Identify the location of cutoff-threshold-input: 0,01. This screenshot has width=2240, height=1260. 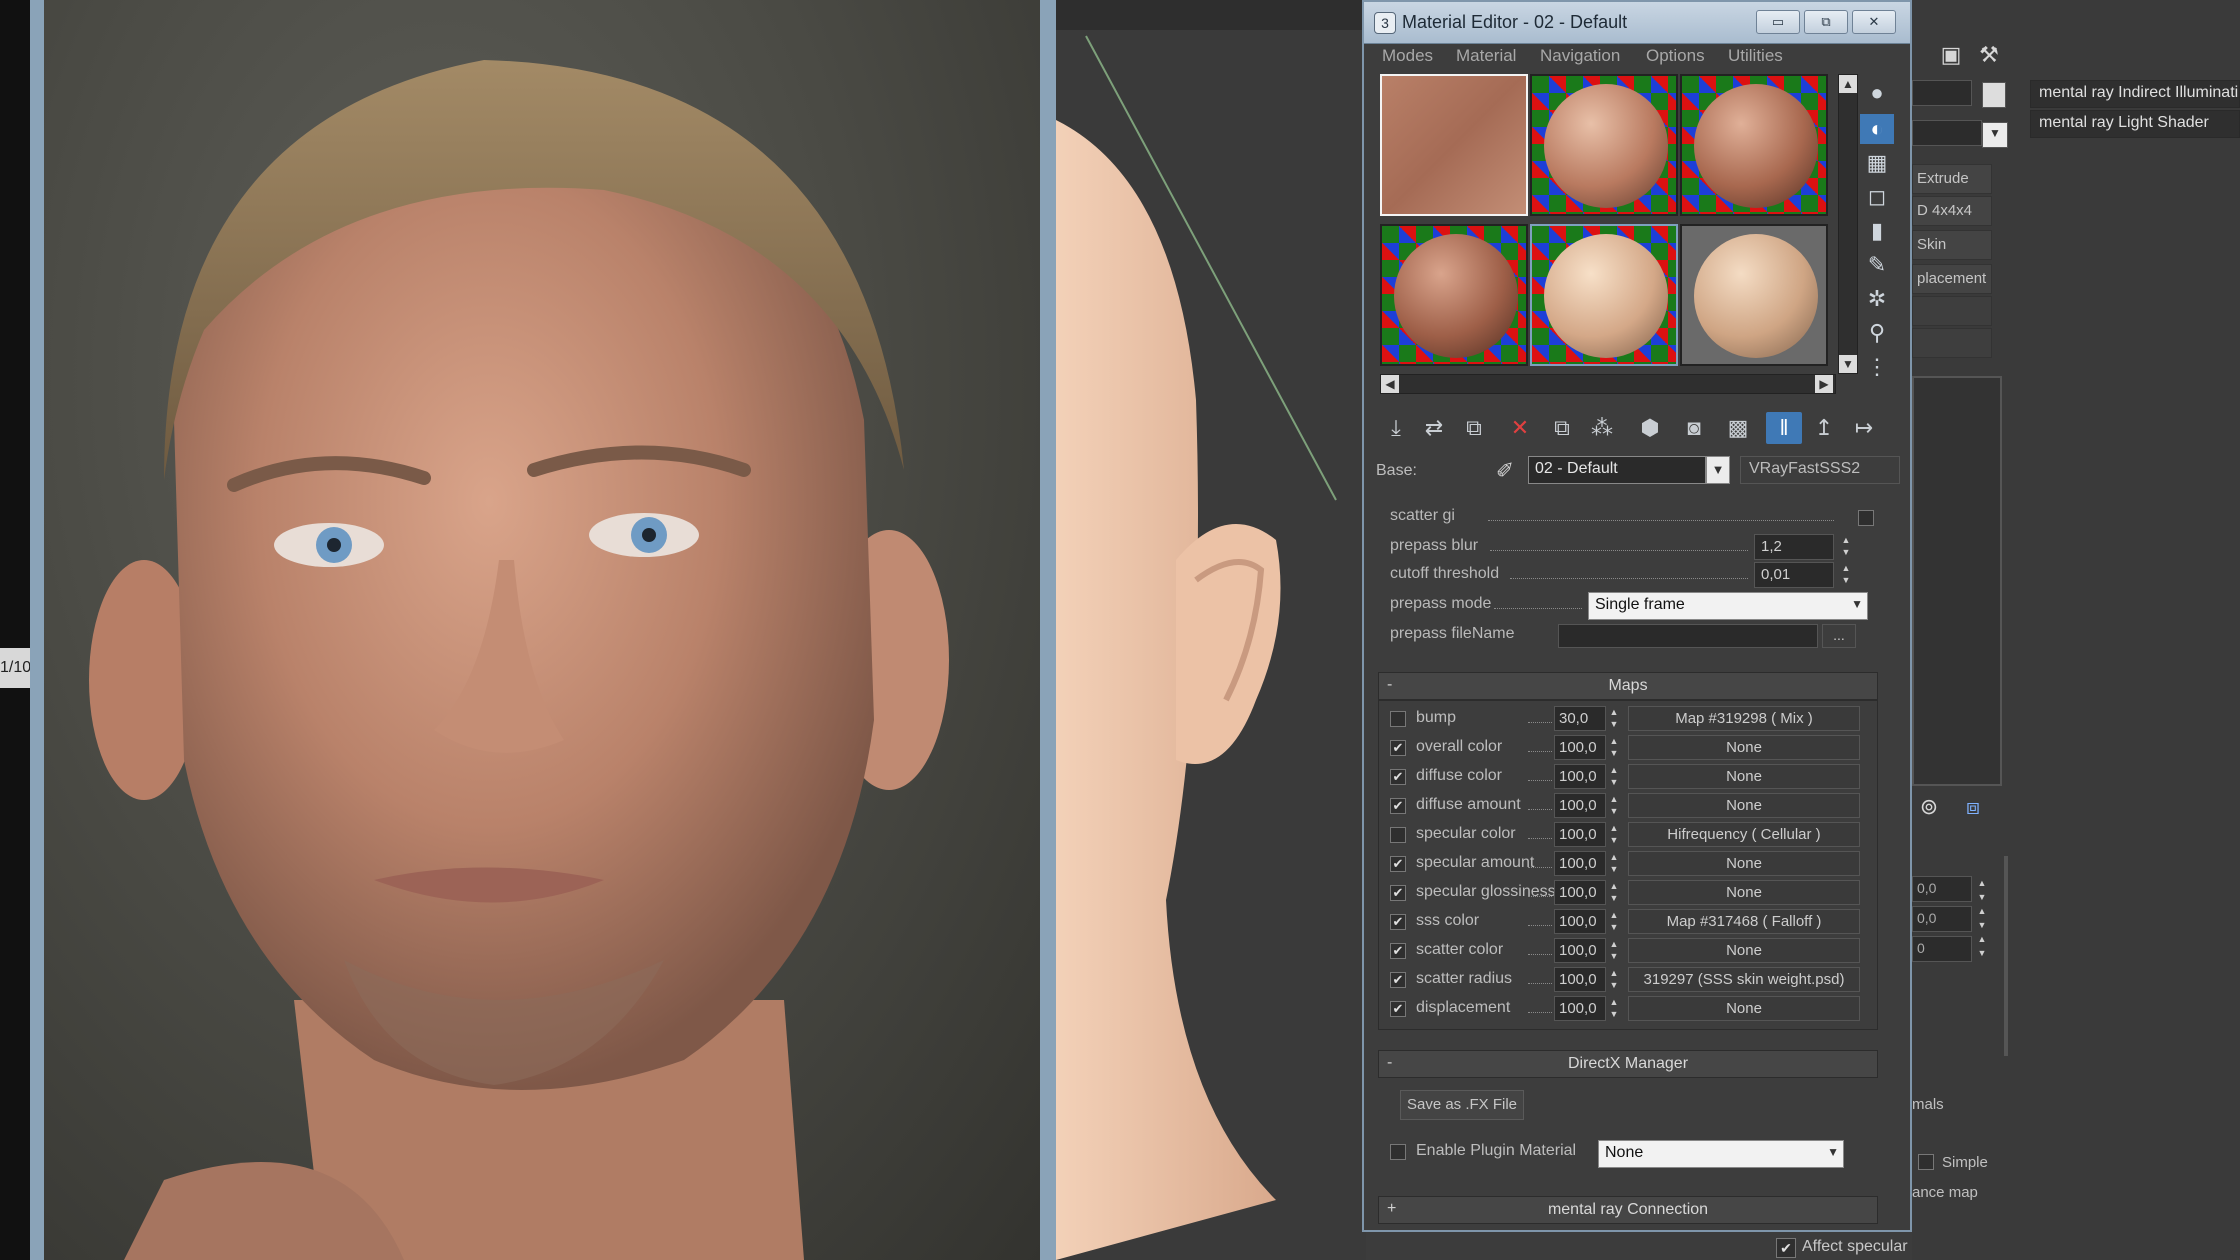
(1794, 575).